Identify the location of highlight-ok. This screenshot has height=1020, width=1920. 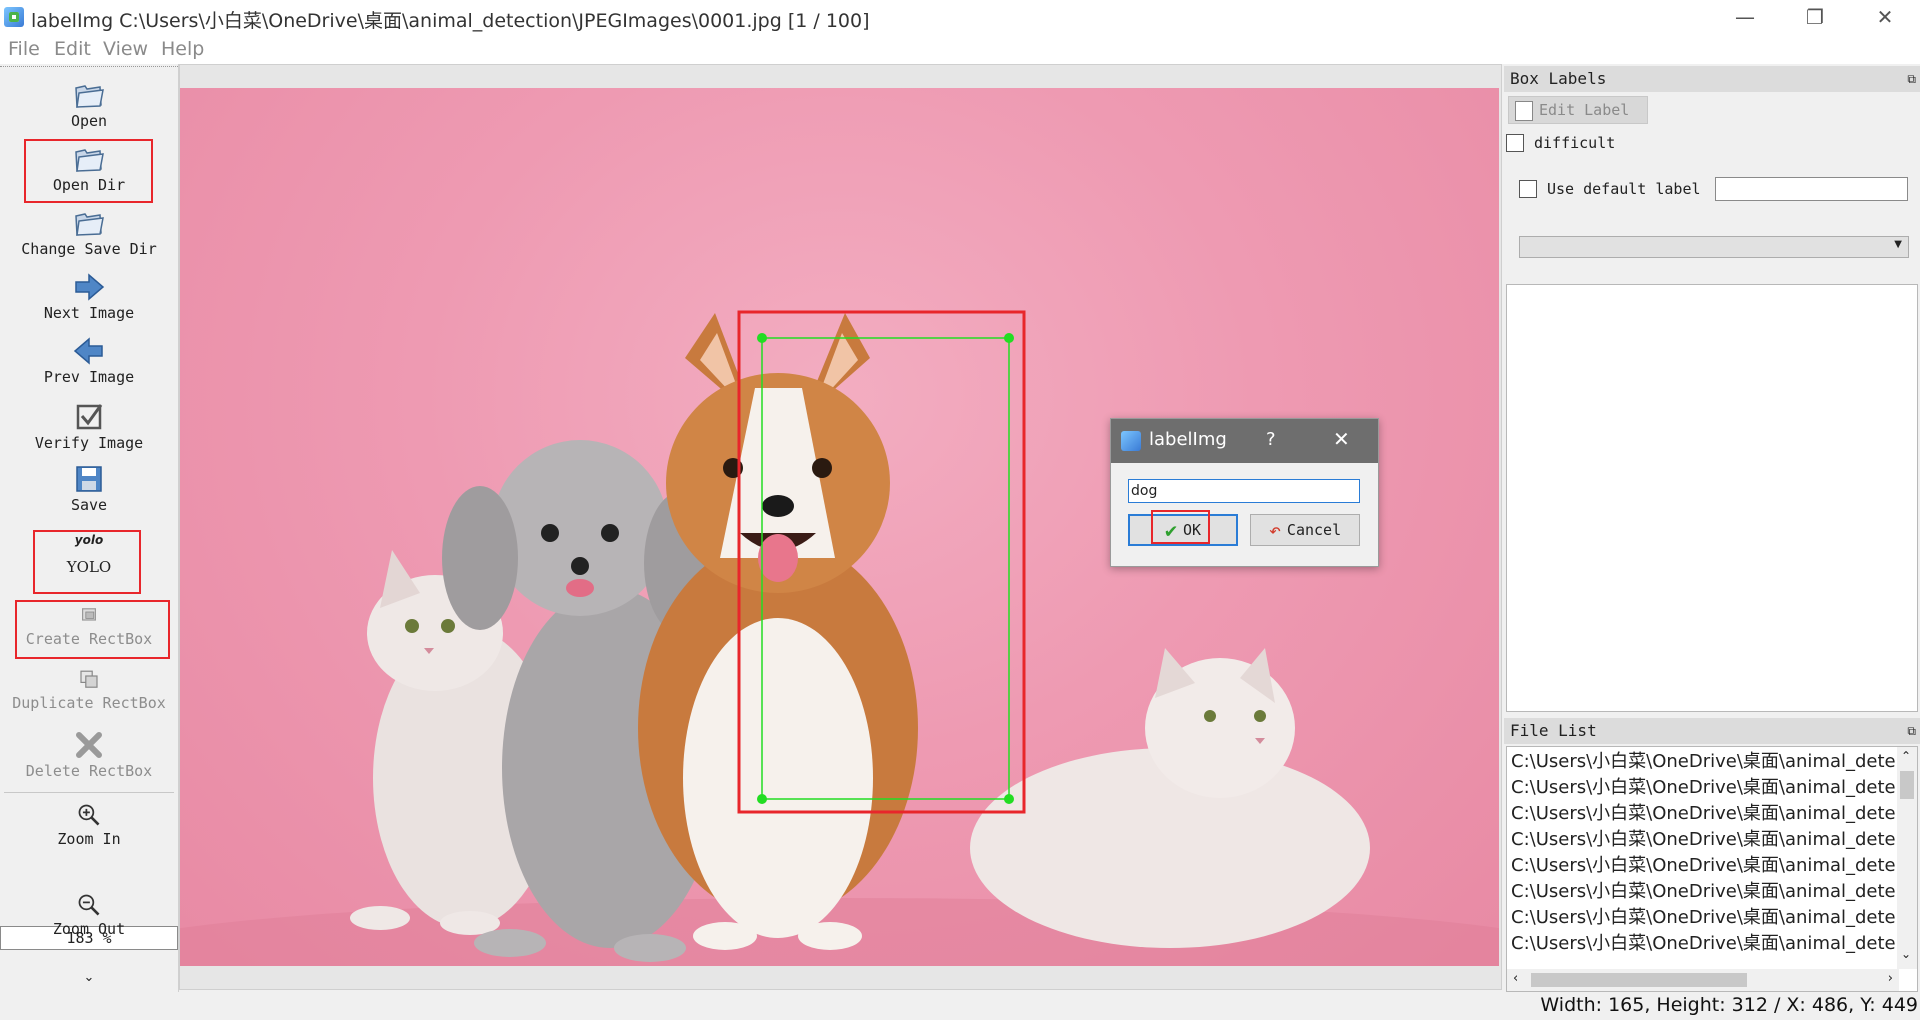
(1180, 527).